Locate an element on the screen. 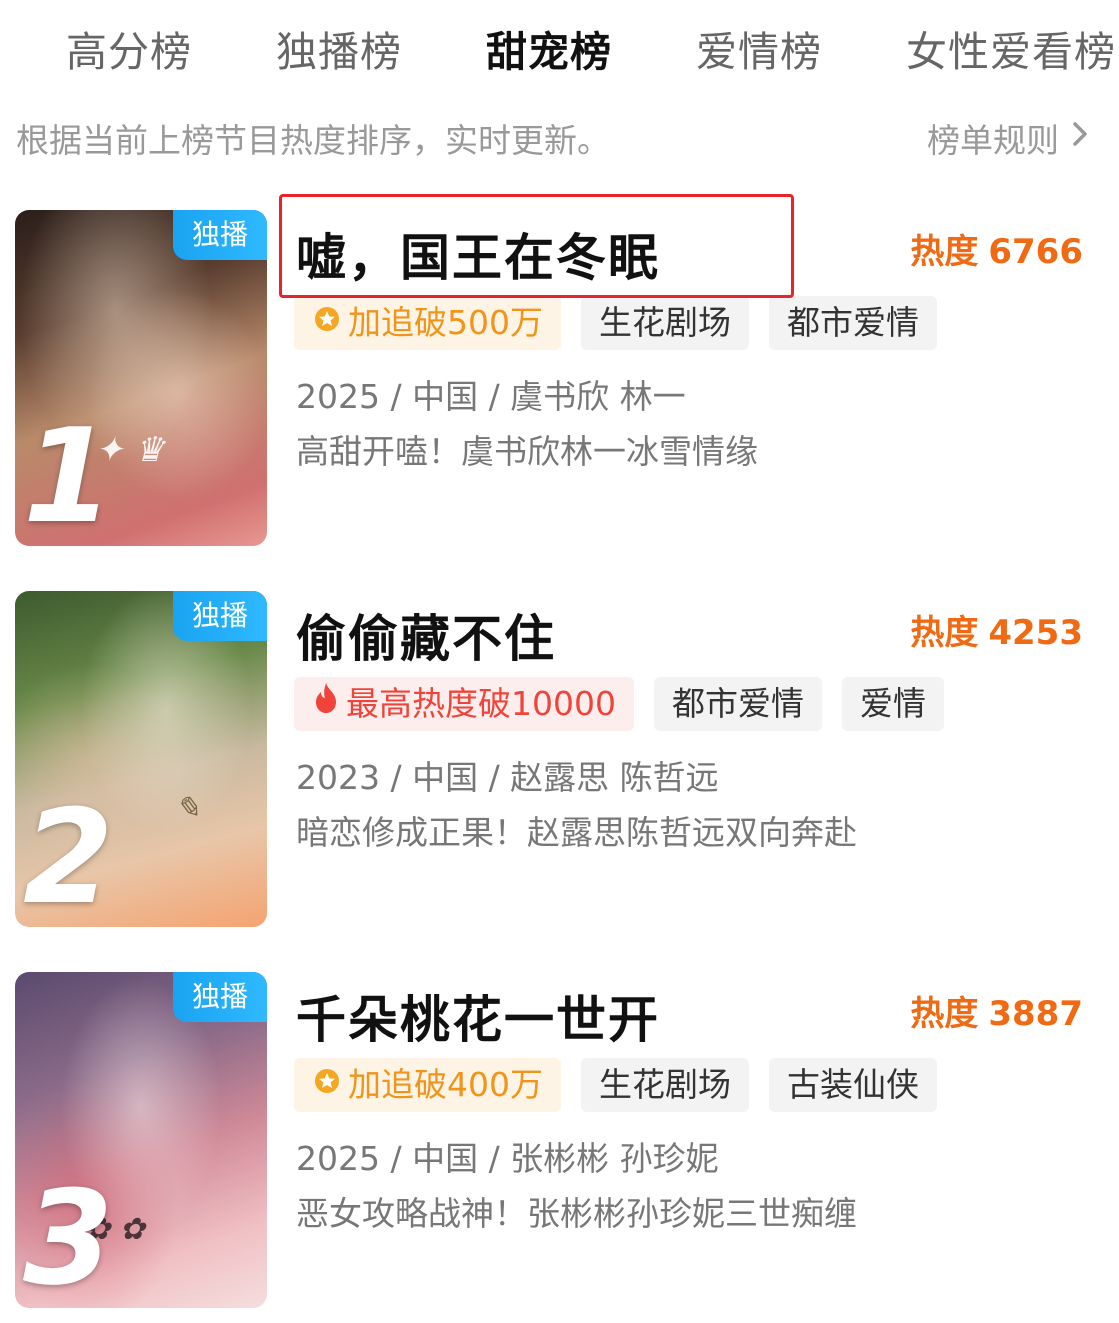  badge-text: 加追破500万 is located at coordinates (445, 322).